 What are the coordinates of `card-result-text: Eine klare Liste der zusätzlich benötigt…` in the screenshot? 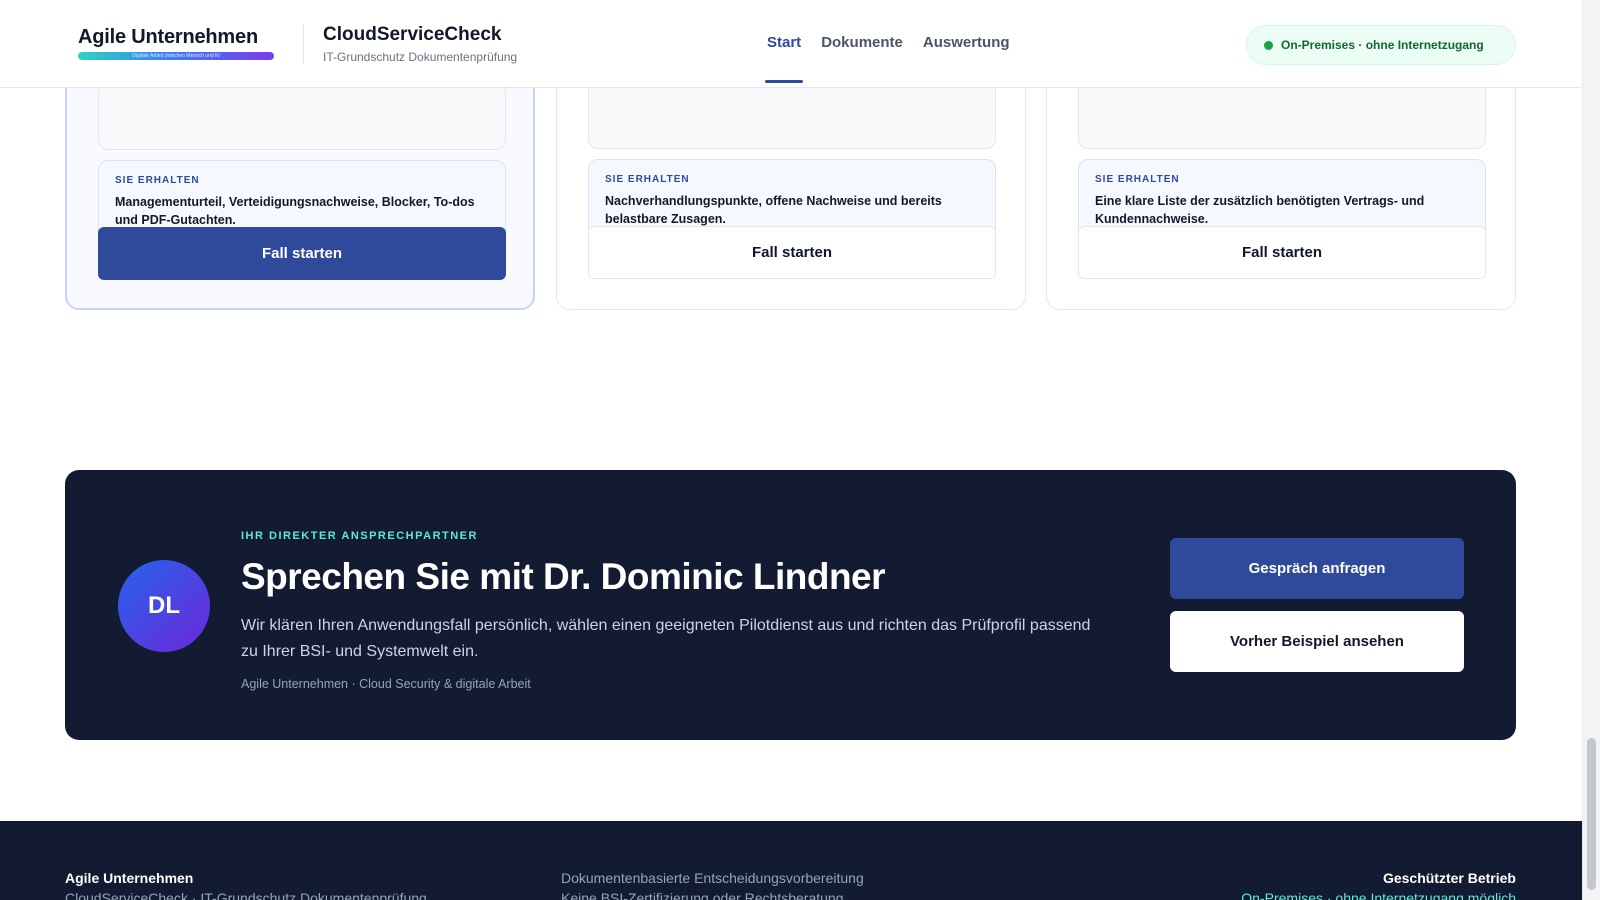 It's located at (1260, 210).